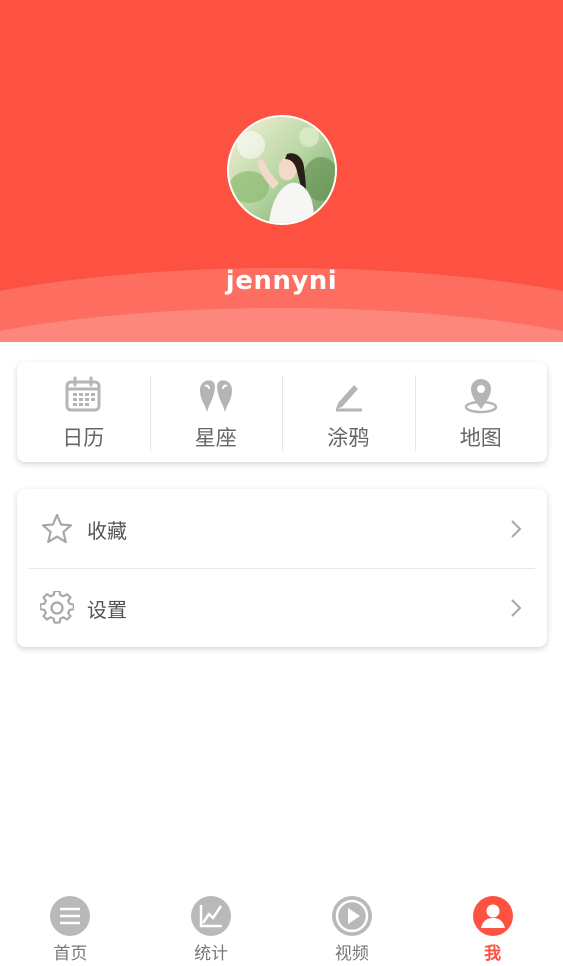 The height and width of the screenshot is (966, 563). Describe the element at coordinates (57, 528) in the screenshot. I see `star-icon` at that location.